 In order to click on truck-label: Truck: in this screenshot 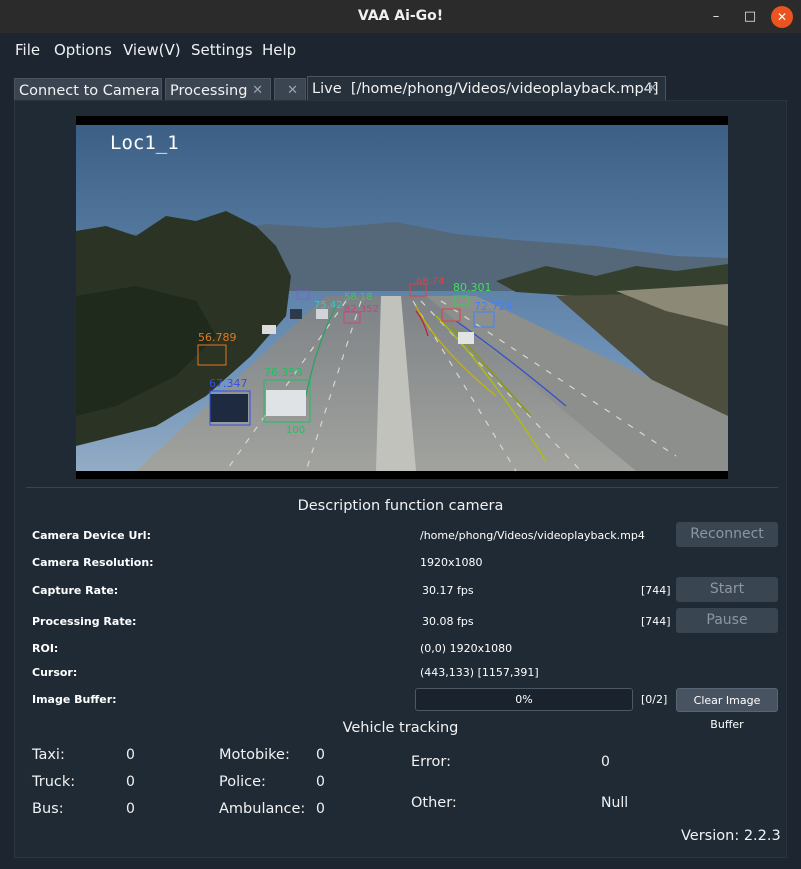, I will do `click(54, 782)`.